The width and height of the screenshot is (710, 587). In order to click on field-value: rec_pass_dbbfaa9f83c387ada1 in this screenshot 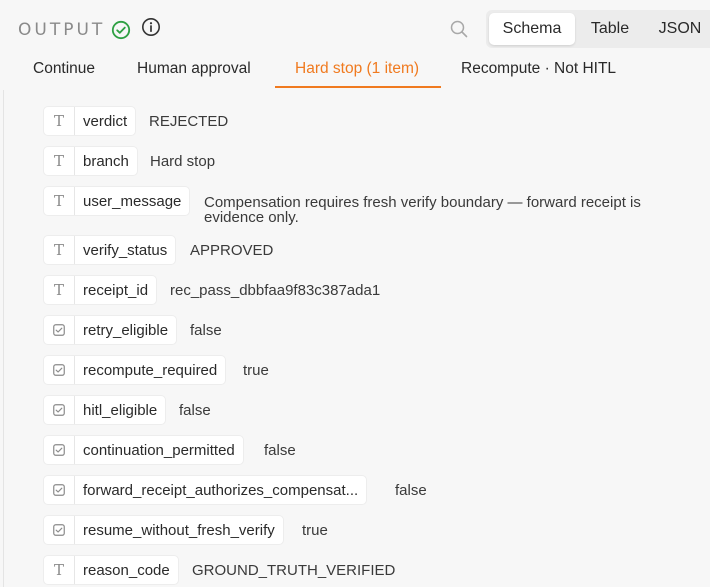, I will do `click(275, 290)`.